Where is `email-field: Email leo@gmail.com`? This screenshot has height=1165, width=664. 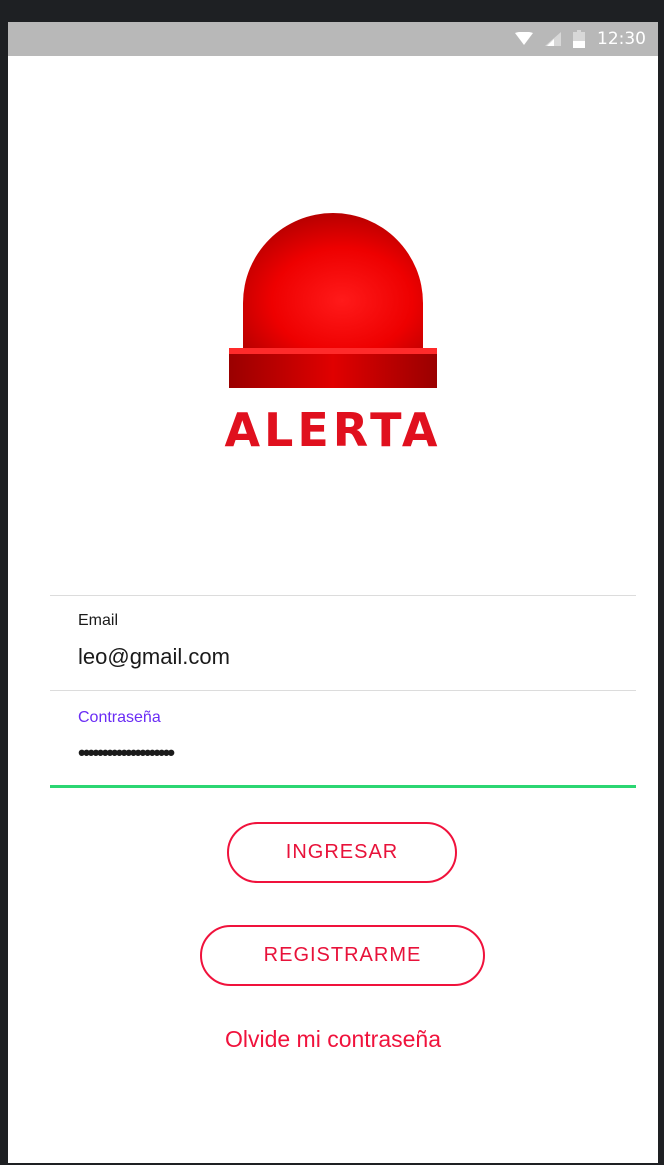
email-field: Email leo@gmail.com is located at coordinates (343, 643).